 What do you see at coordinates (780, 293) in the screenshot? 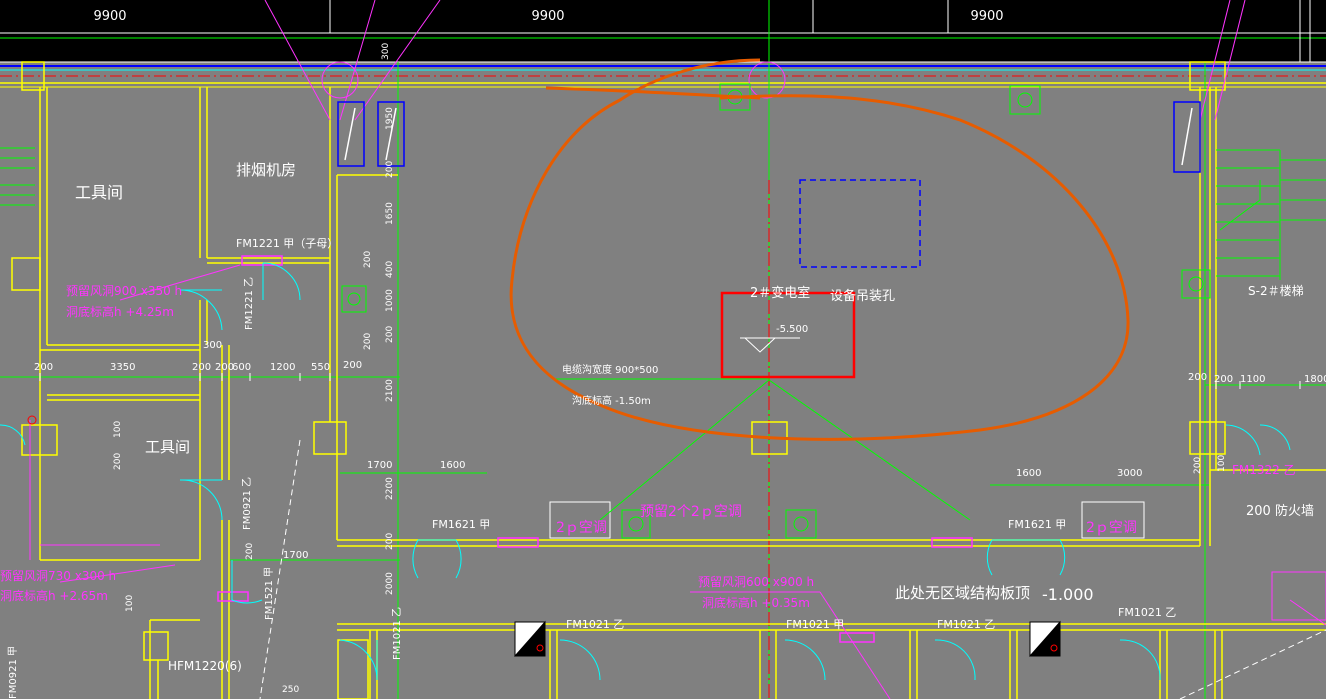
I see `room-substation: 2＃变电室` at bounding box center [780, 293].